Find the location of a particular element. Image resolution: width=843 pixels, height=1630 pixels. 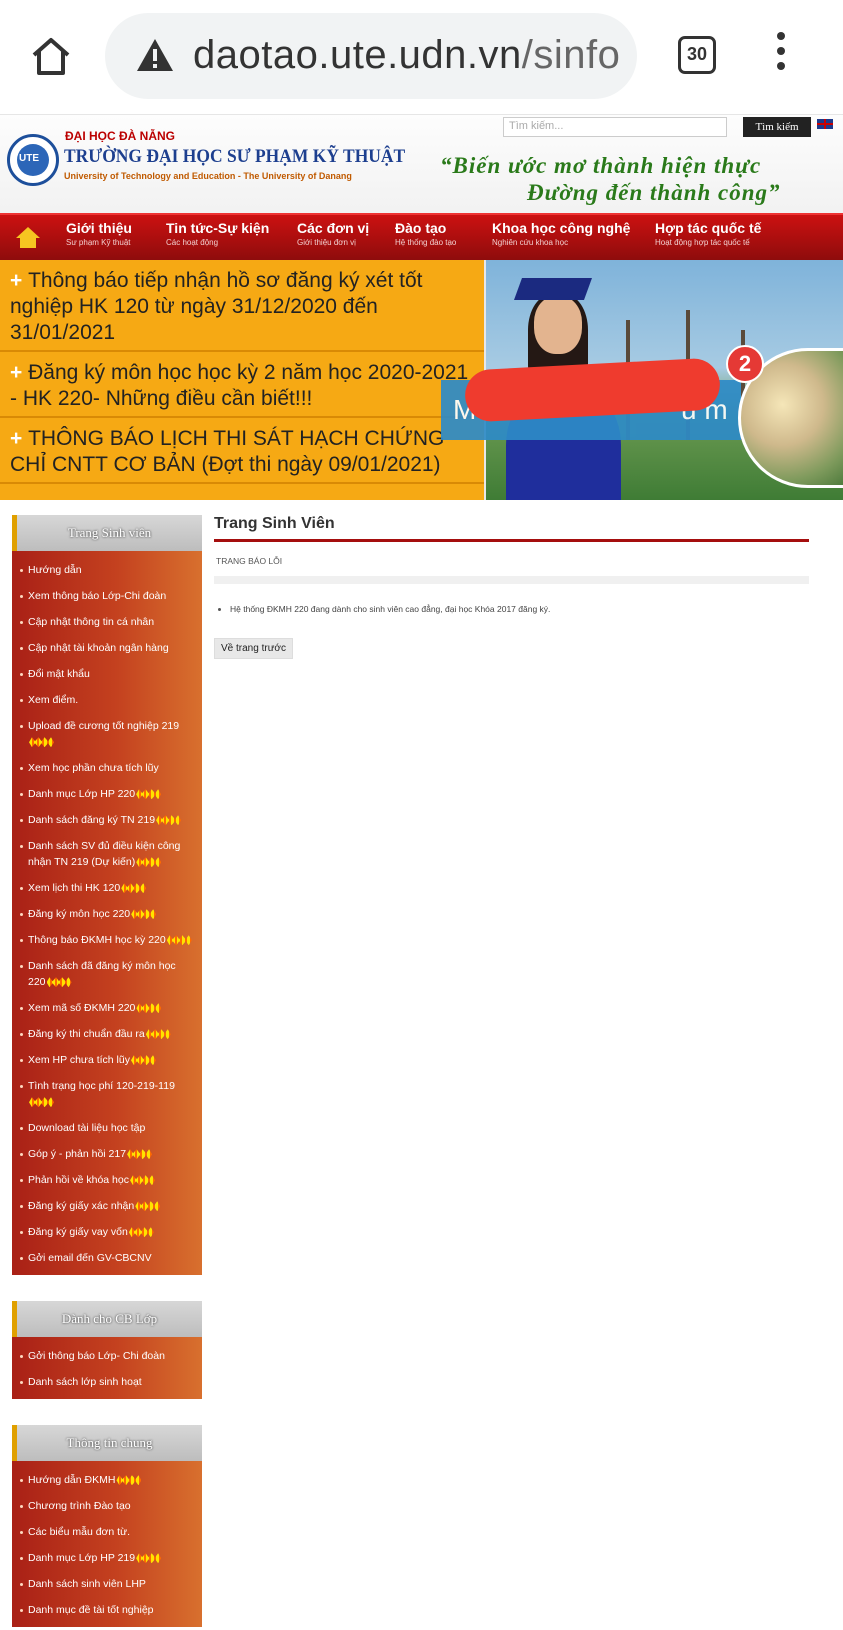

sidebar-link: Xem thông báo Lớp-Chi đoàn is located at coordinates (107, 596).